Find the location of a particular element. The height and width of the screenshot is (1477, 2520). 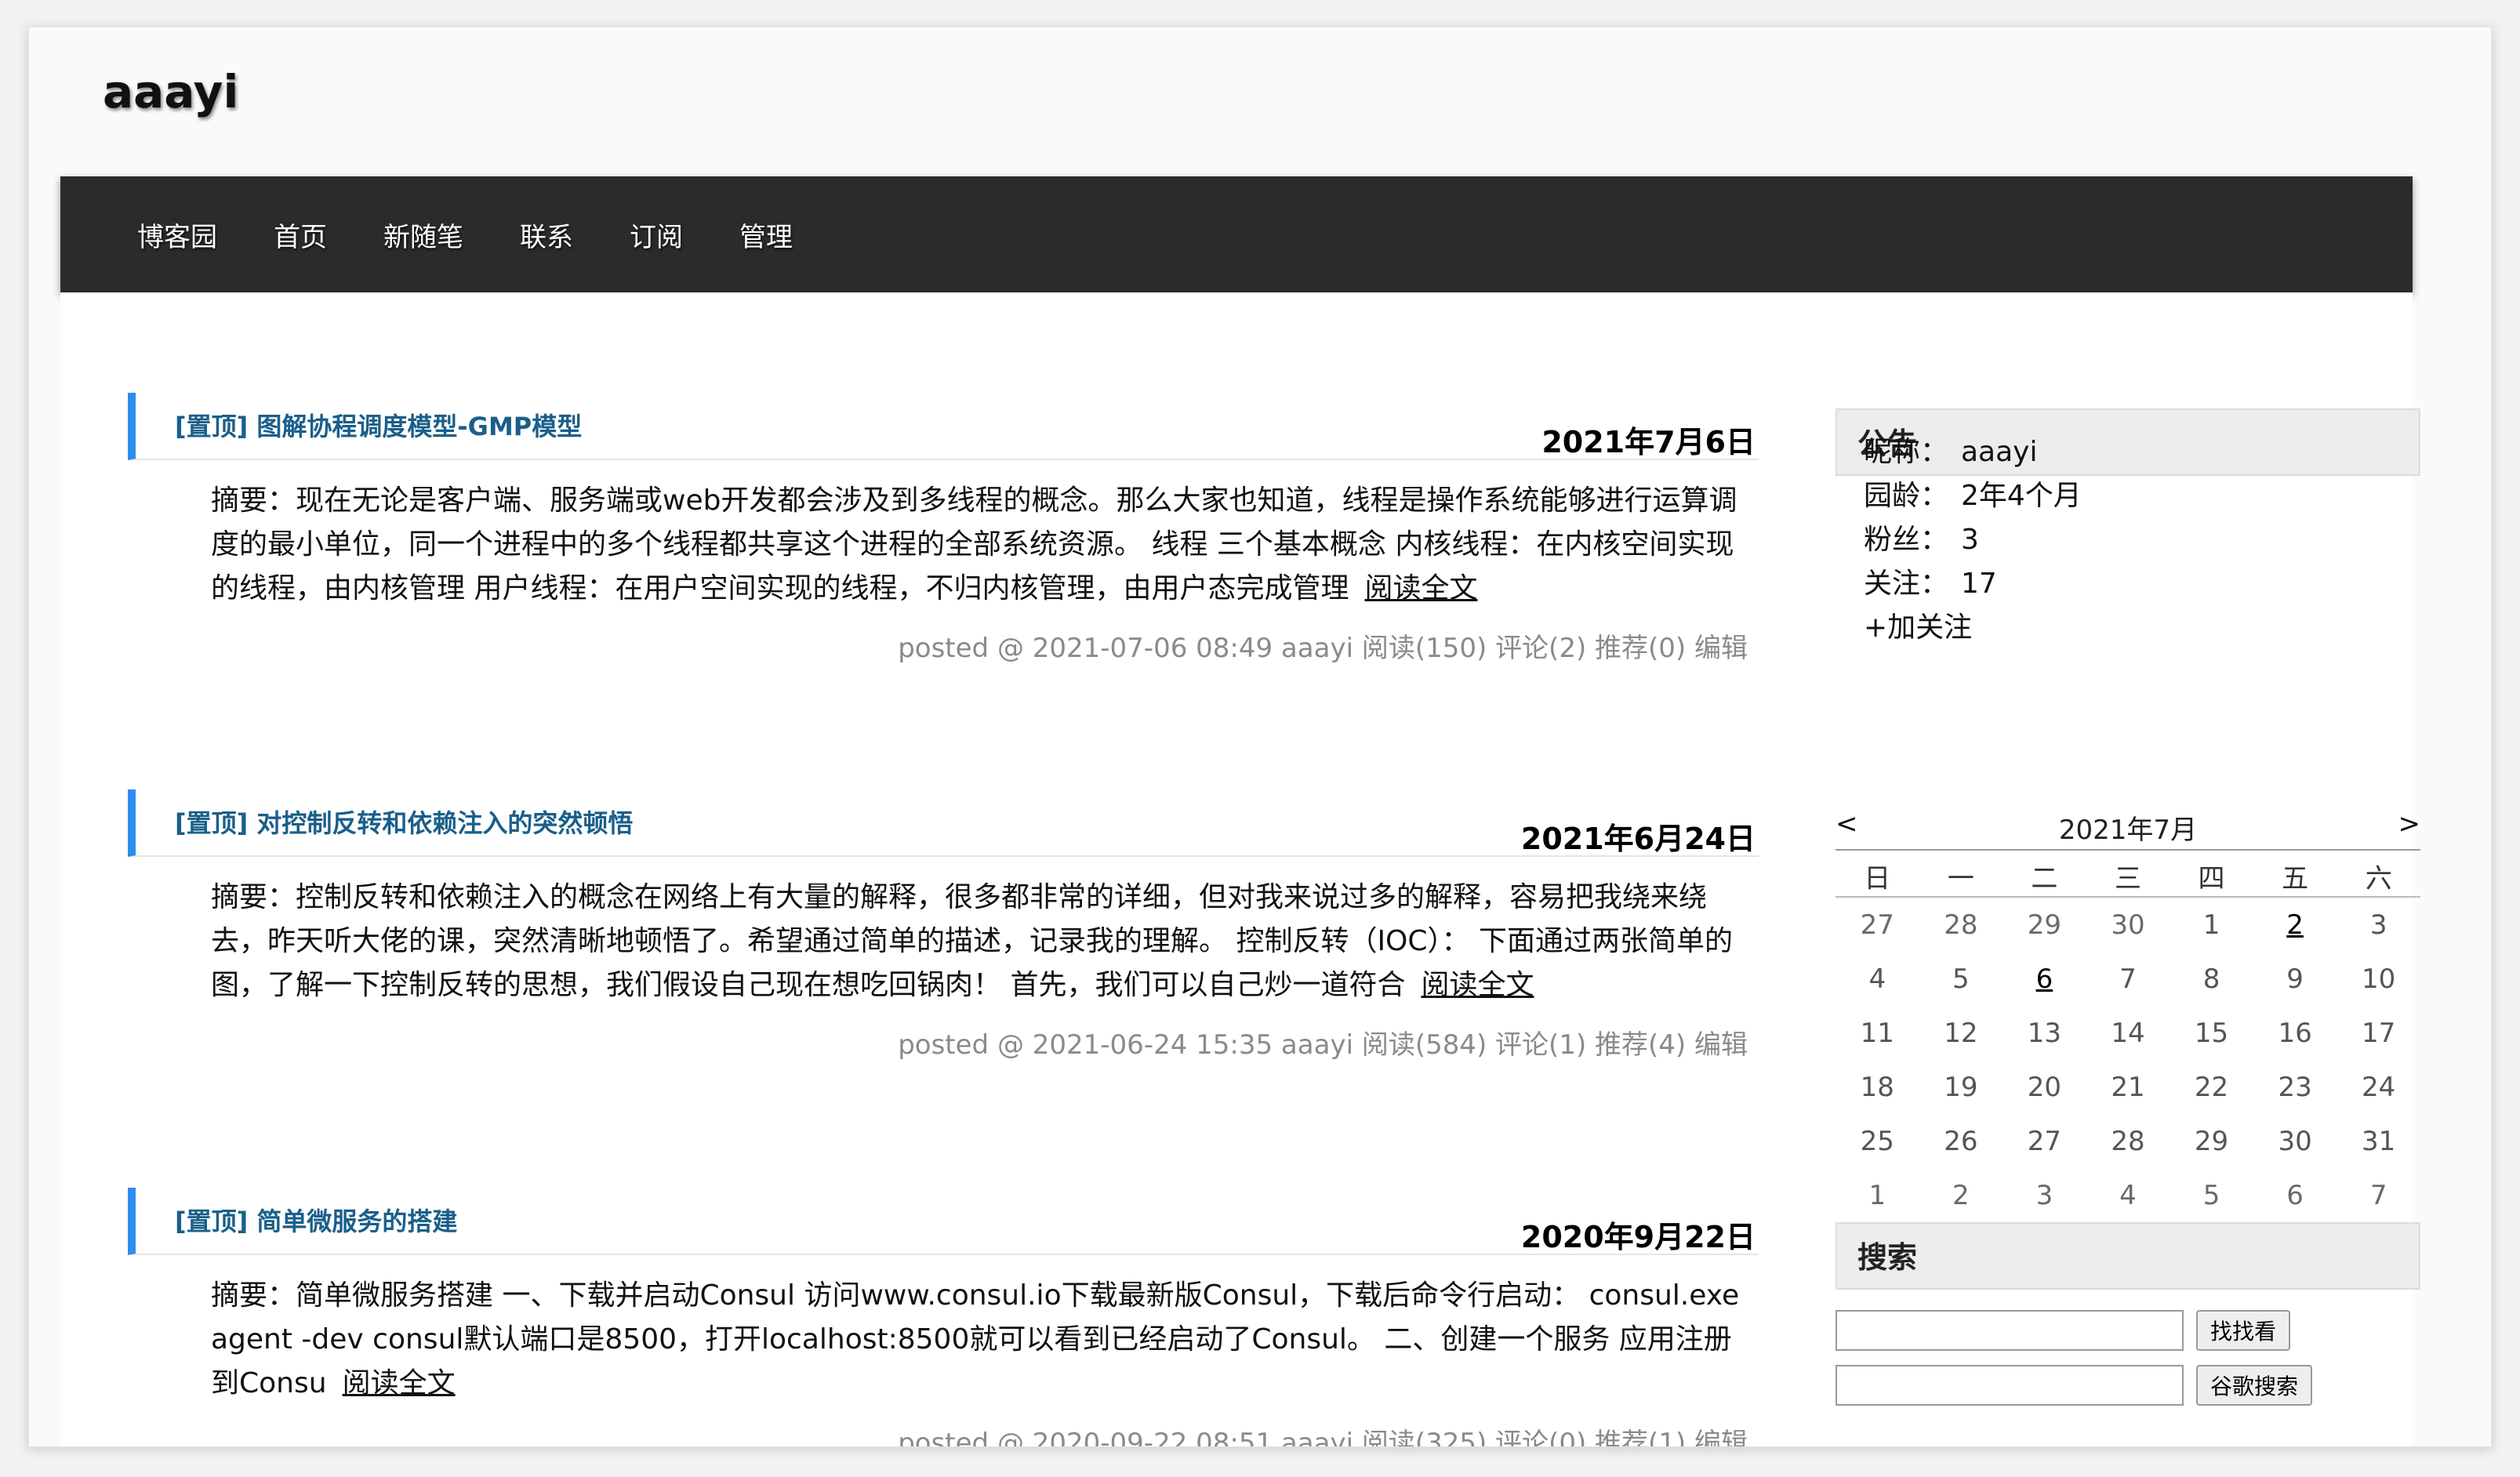

post-header: [置顶] 对控制反转和依赖注入的突然顿悟 2021年6月24日 is located at coordinates (943, 823).